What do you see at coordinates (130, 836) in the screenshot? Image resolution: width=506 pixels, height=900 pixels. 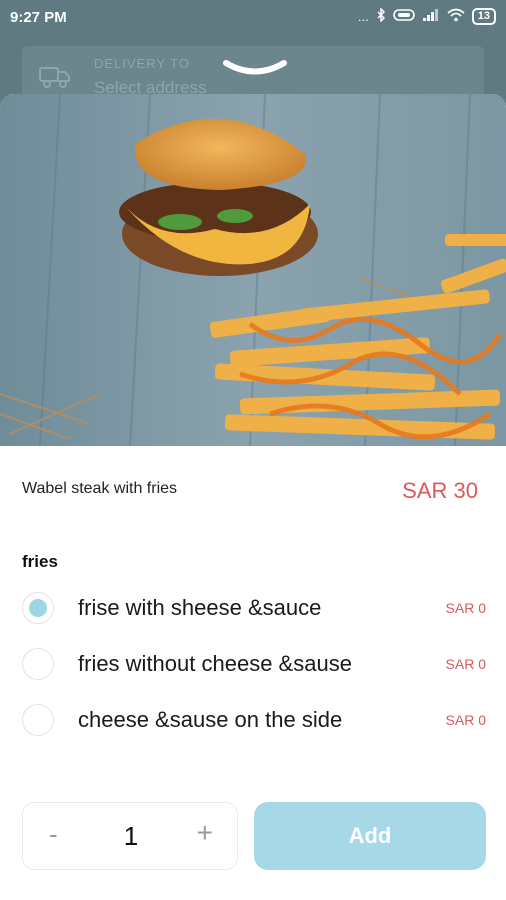 I see `quantity-stepper: 1 - +` at bounding box center [130, 836].